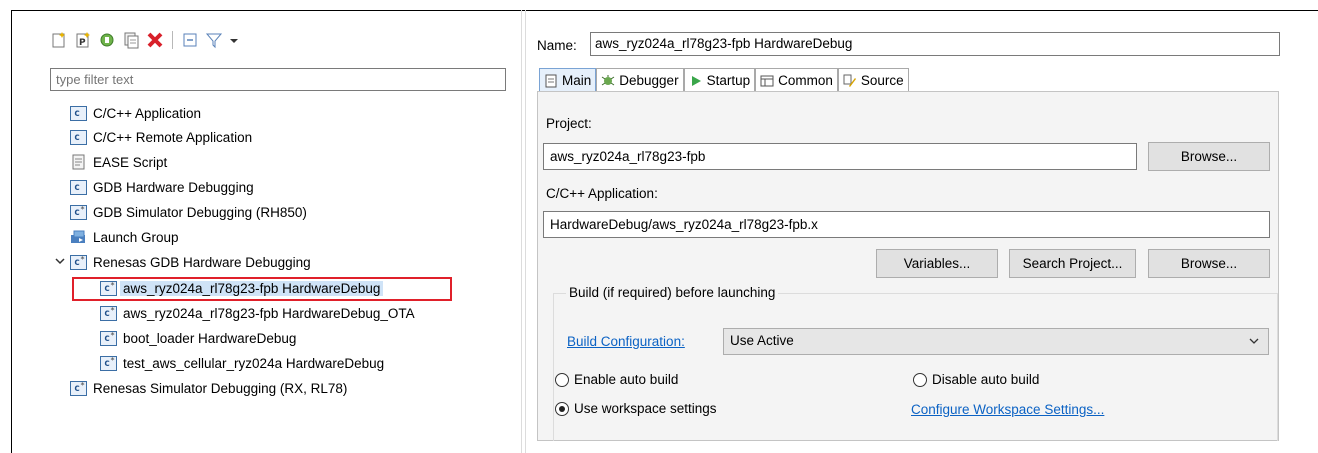 The width and height of the screenshot is (1318, 453). I want to click on build-configuration-select: Use Active, so click(996, 341).